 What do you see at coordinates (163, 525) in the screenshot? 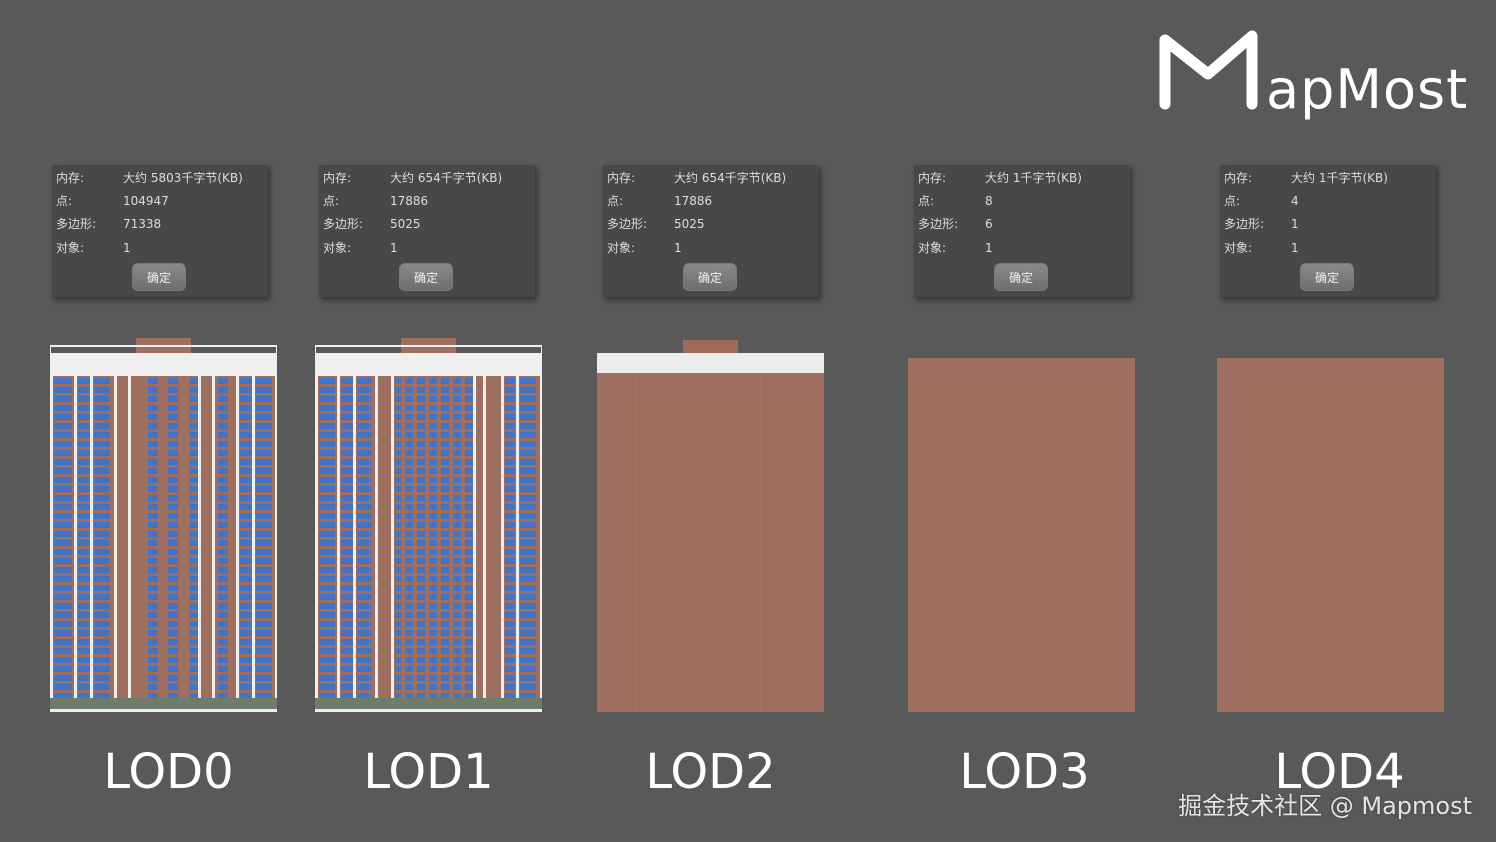
I see `lod0-building-model` at bounding box center [163, 525].